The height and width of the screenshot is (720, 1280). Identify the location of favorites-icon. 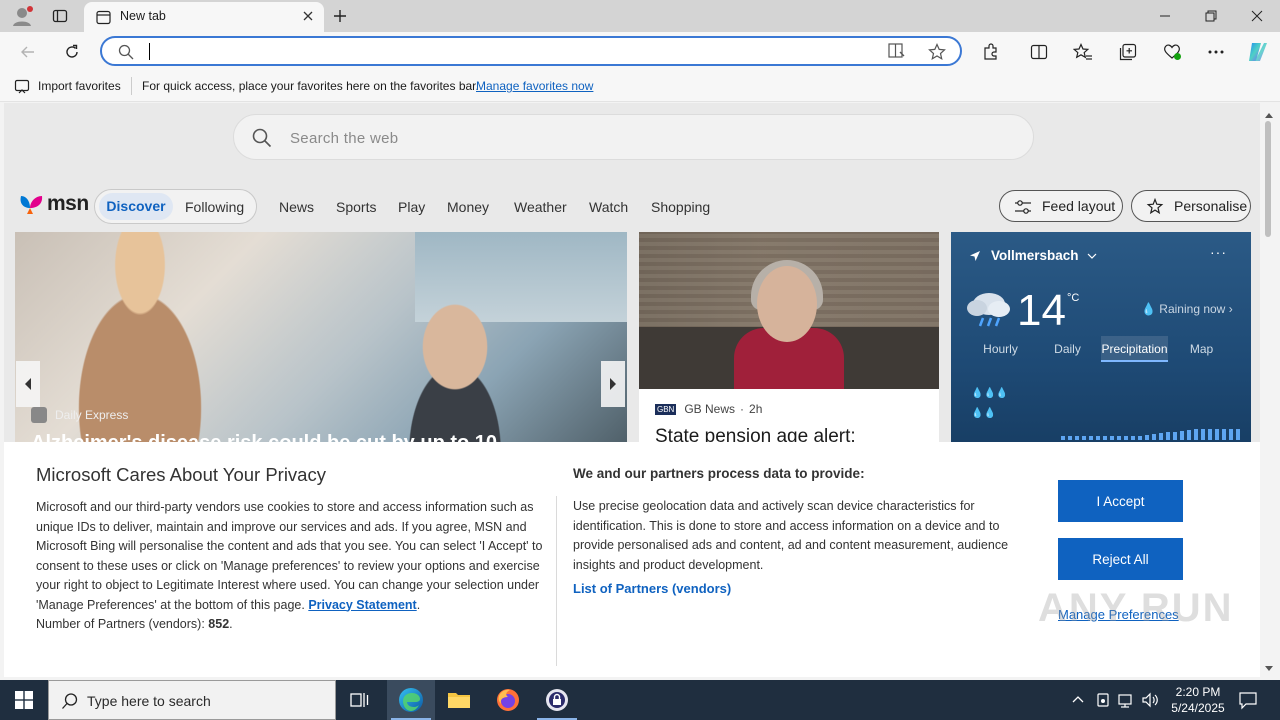
(1083, 52).